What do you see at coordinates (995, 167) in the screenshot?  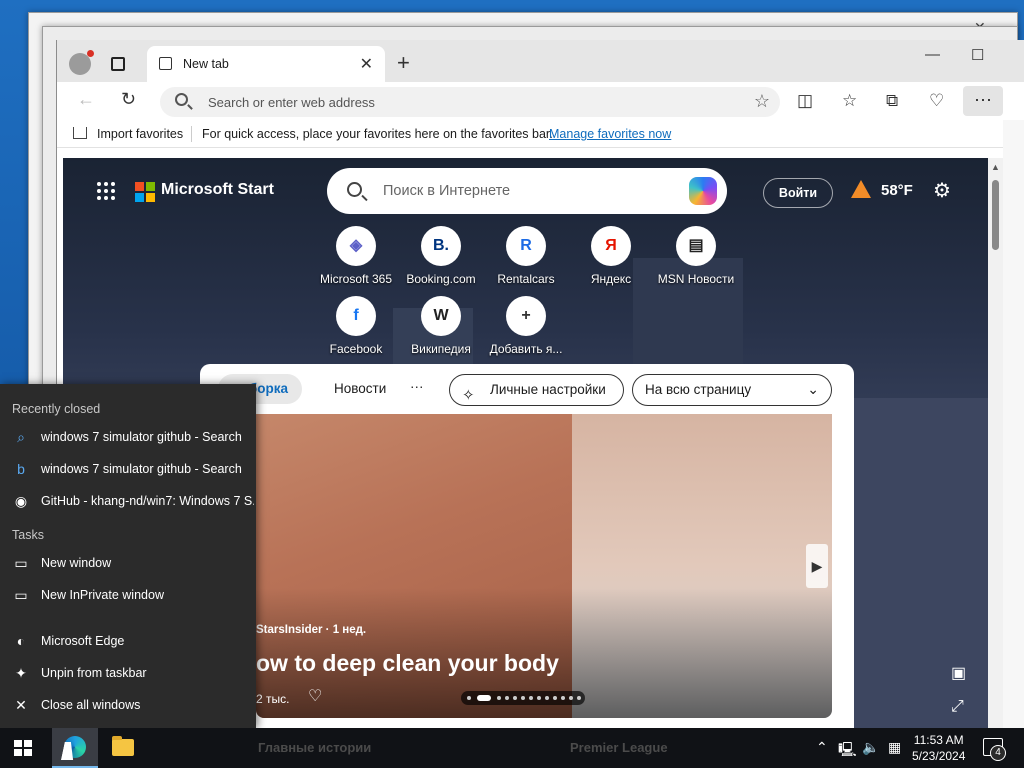 I see `scroll-up-icon: ▲` at bounding box center [995, 167].